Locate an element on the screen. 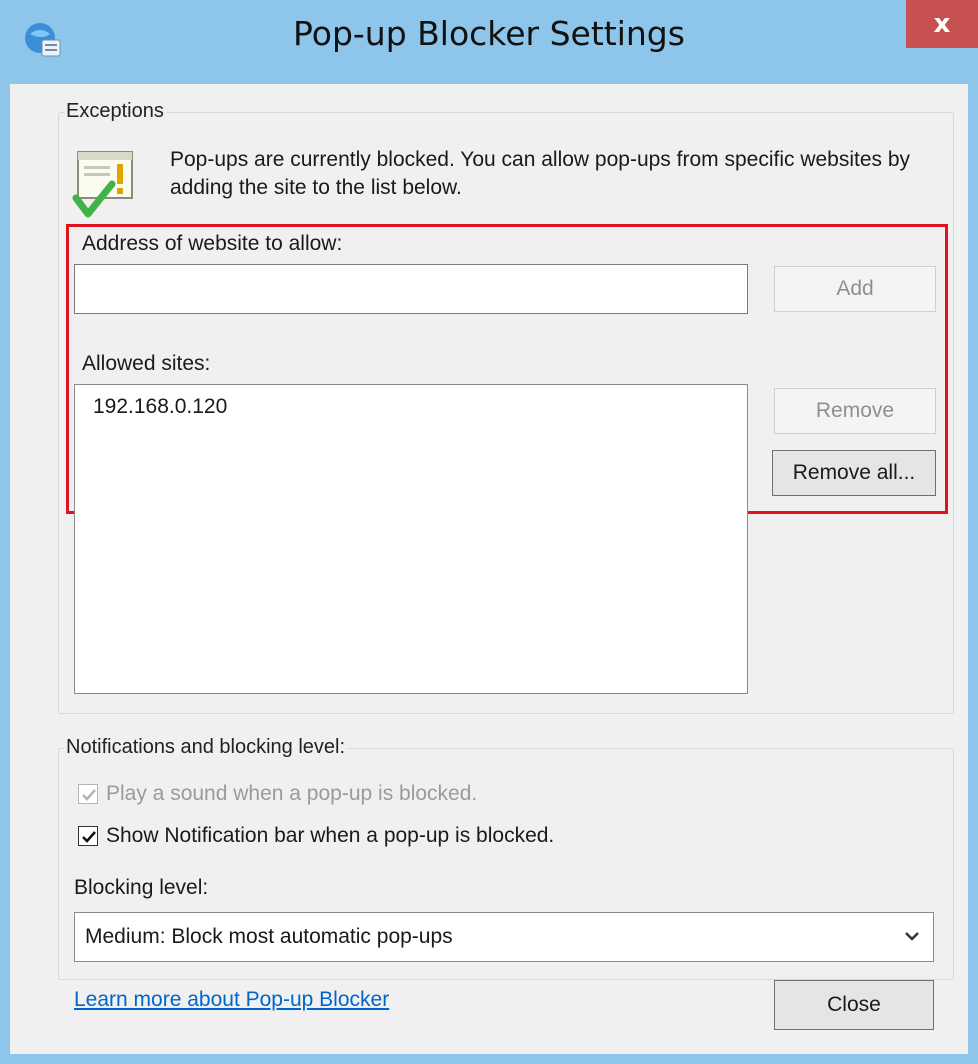 The image size is (978, 1064). learn-more-link: Learn more about Pop-up Blocker is located at coordinates (231, 1000).